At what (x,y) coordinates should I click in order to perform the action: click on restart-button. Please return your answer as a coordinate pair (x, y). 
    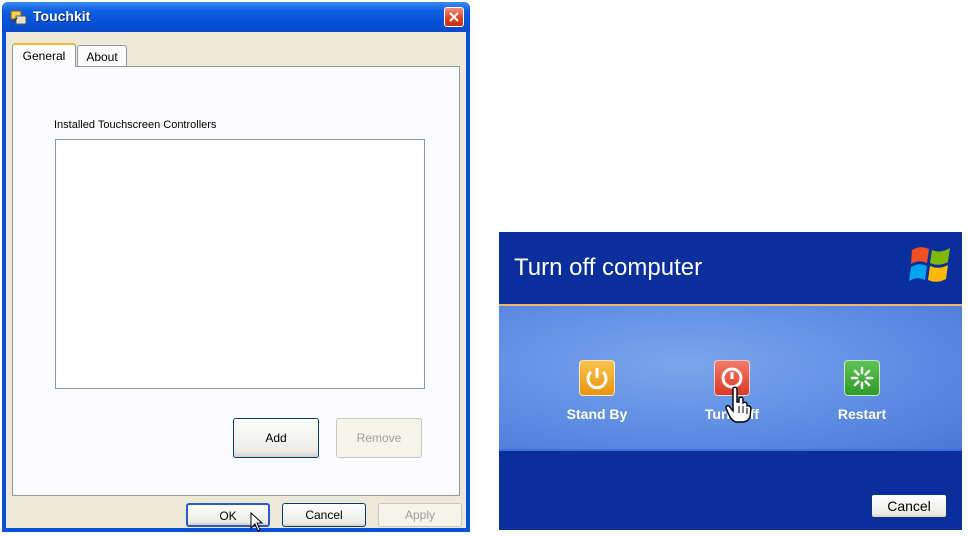
    Looking at the image, I should click on (862, 378).